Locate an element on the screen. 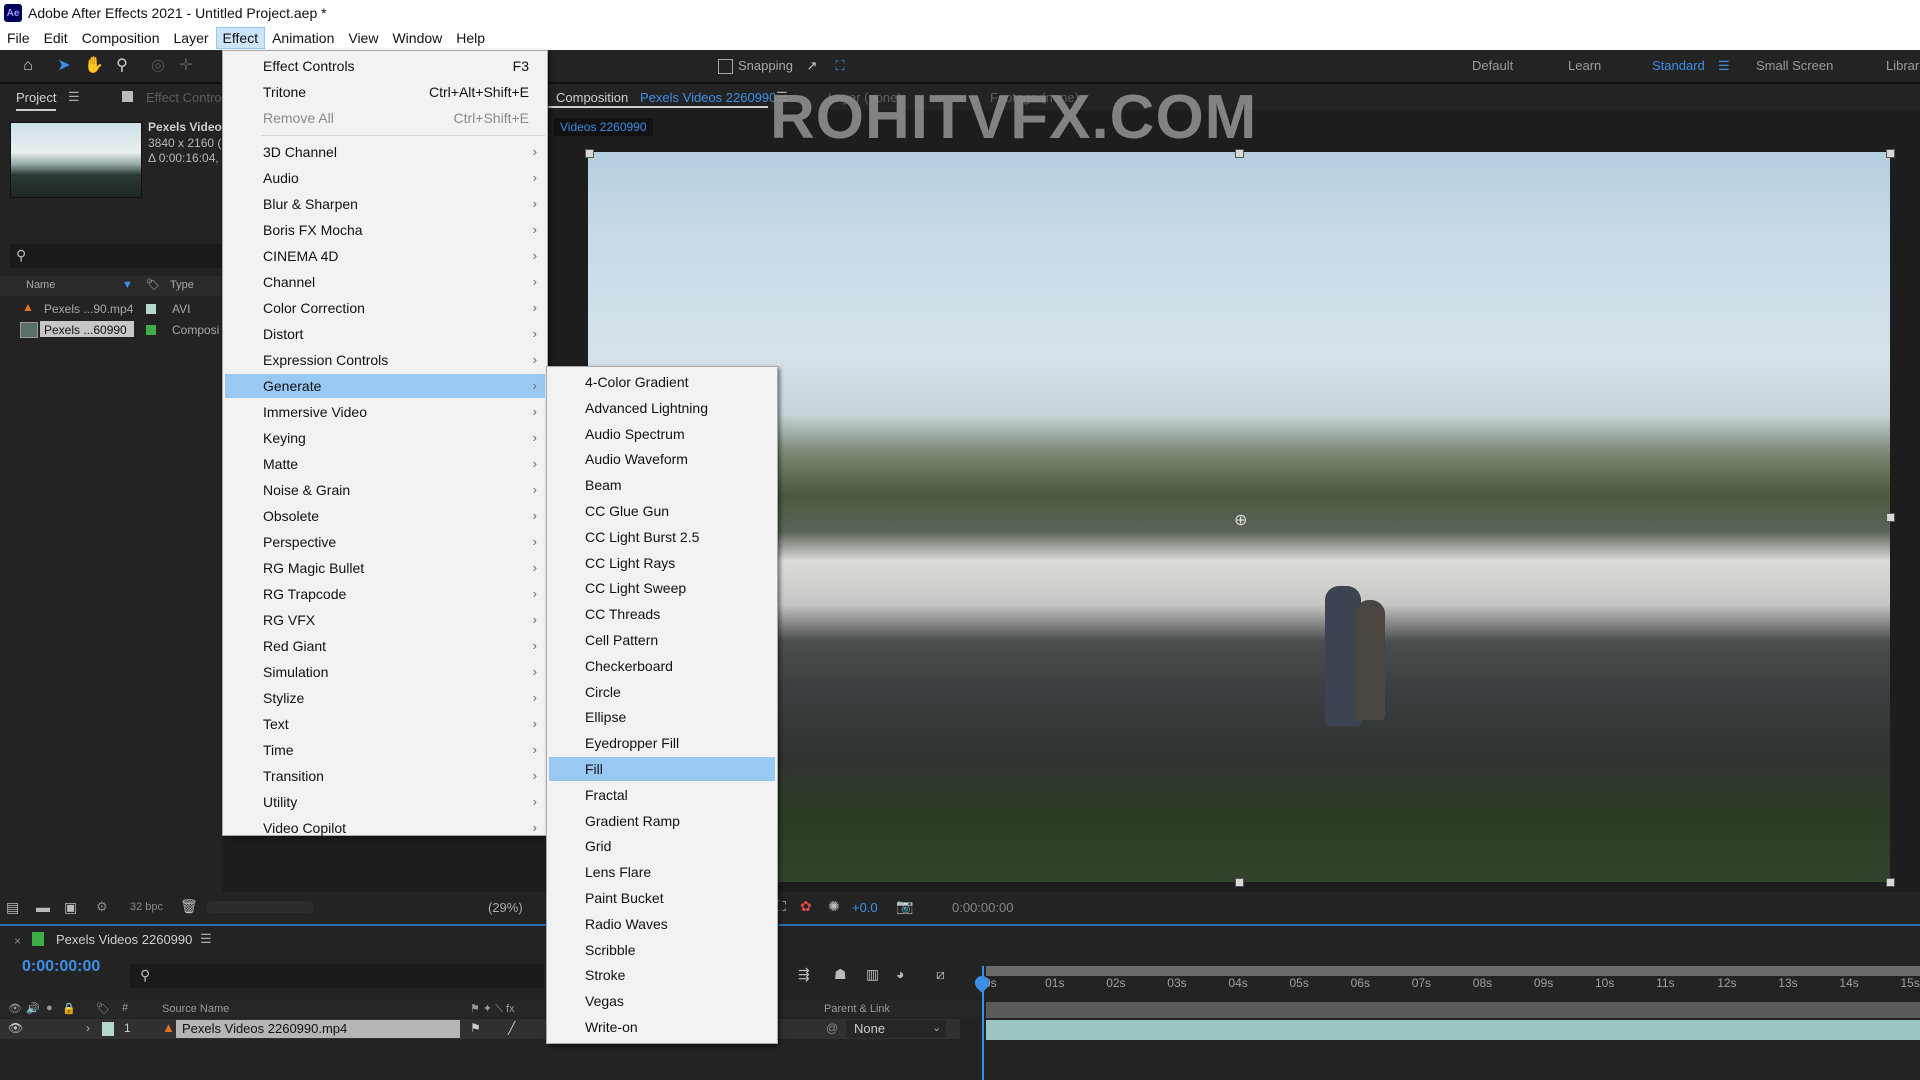 The image size is (1920, 1080). work-area-bar is located at coordinates (1453, 971).